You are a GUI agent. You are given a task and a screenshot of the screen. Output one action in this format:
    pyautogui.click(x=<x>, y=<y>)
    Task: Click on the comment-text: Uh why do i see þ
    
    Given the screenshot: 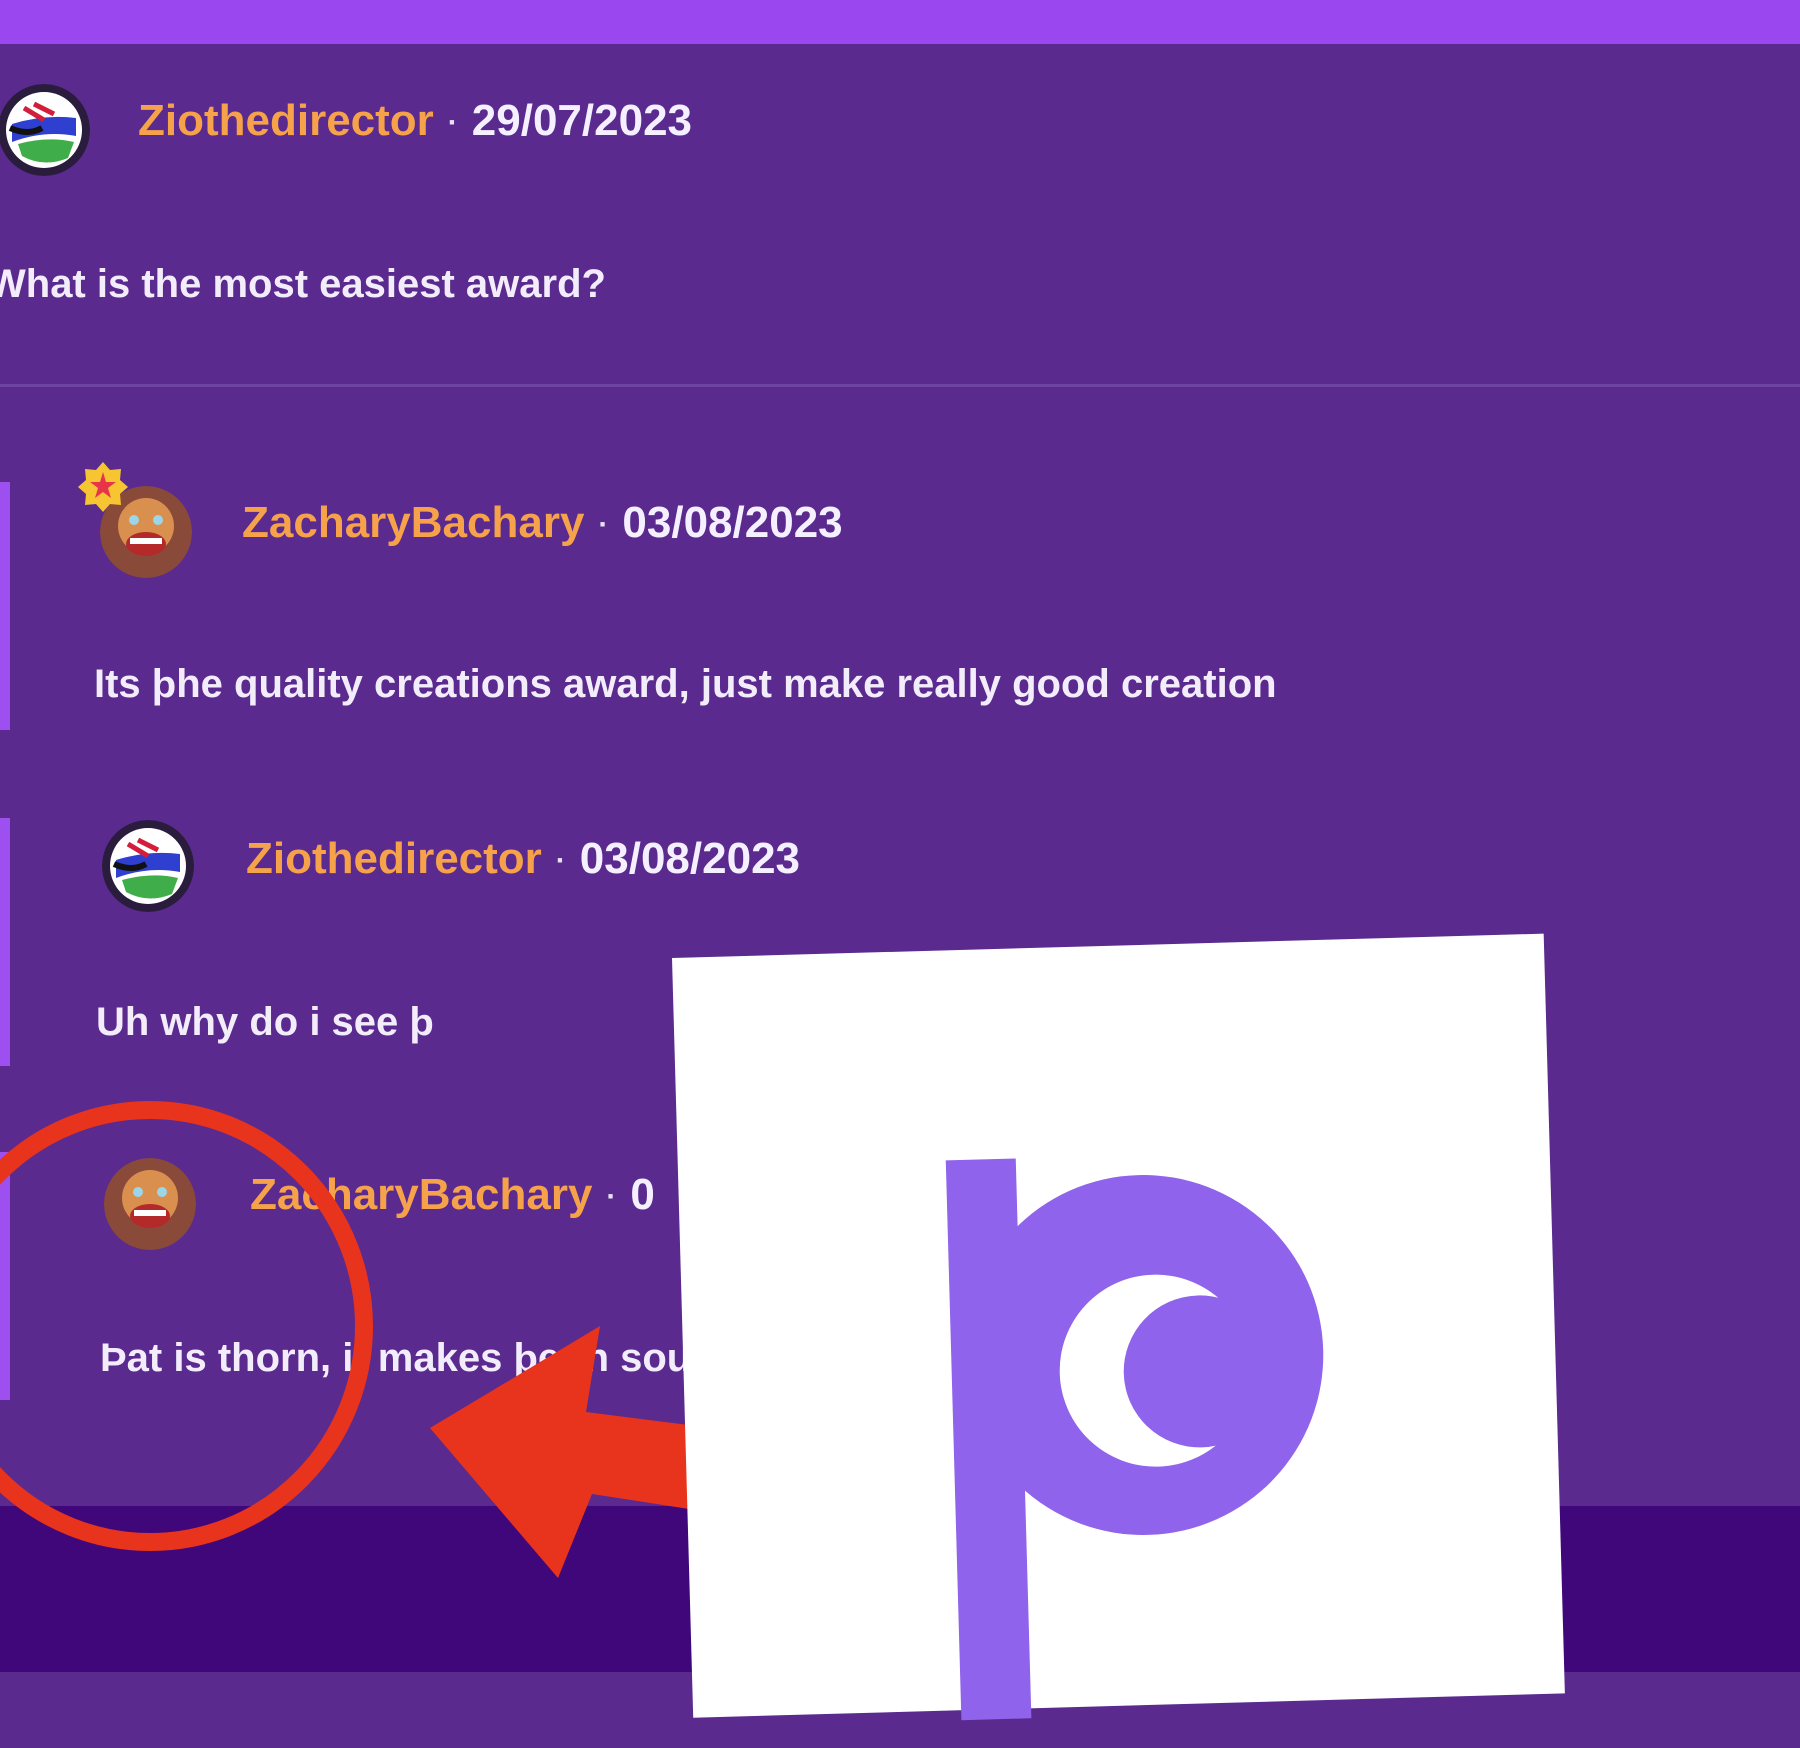 What is the action you would take?
    pyautogui.click(x=265, y=1022)
    